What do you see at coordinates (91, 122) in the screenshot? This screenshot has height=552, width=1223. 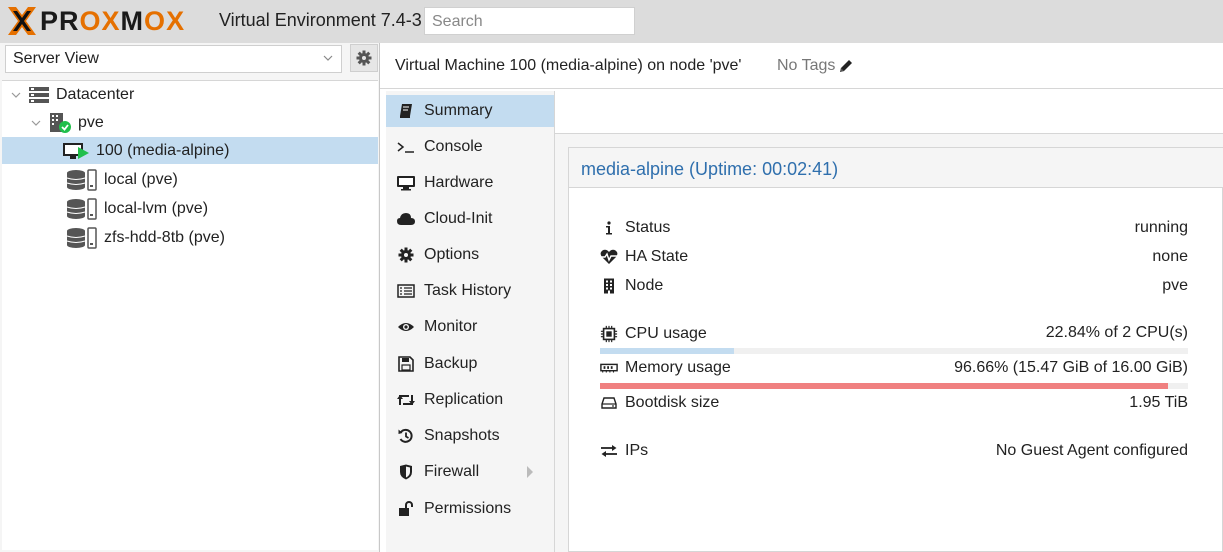 I see `tree-item-label: pve` at bounding box center [91, 122].